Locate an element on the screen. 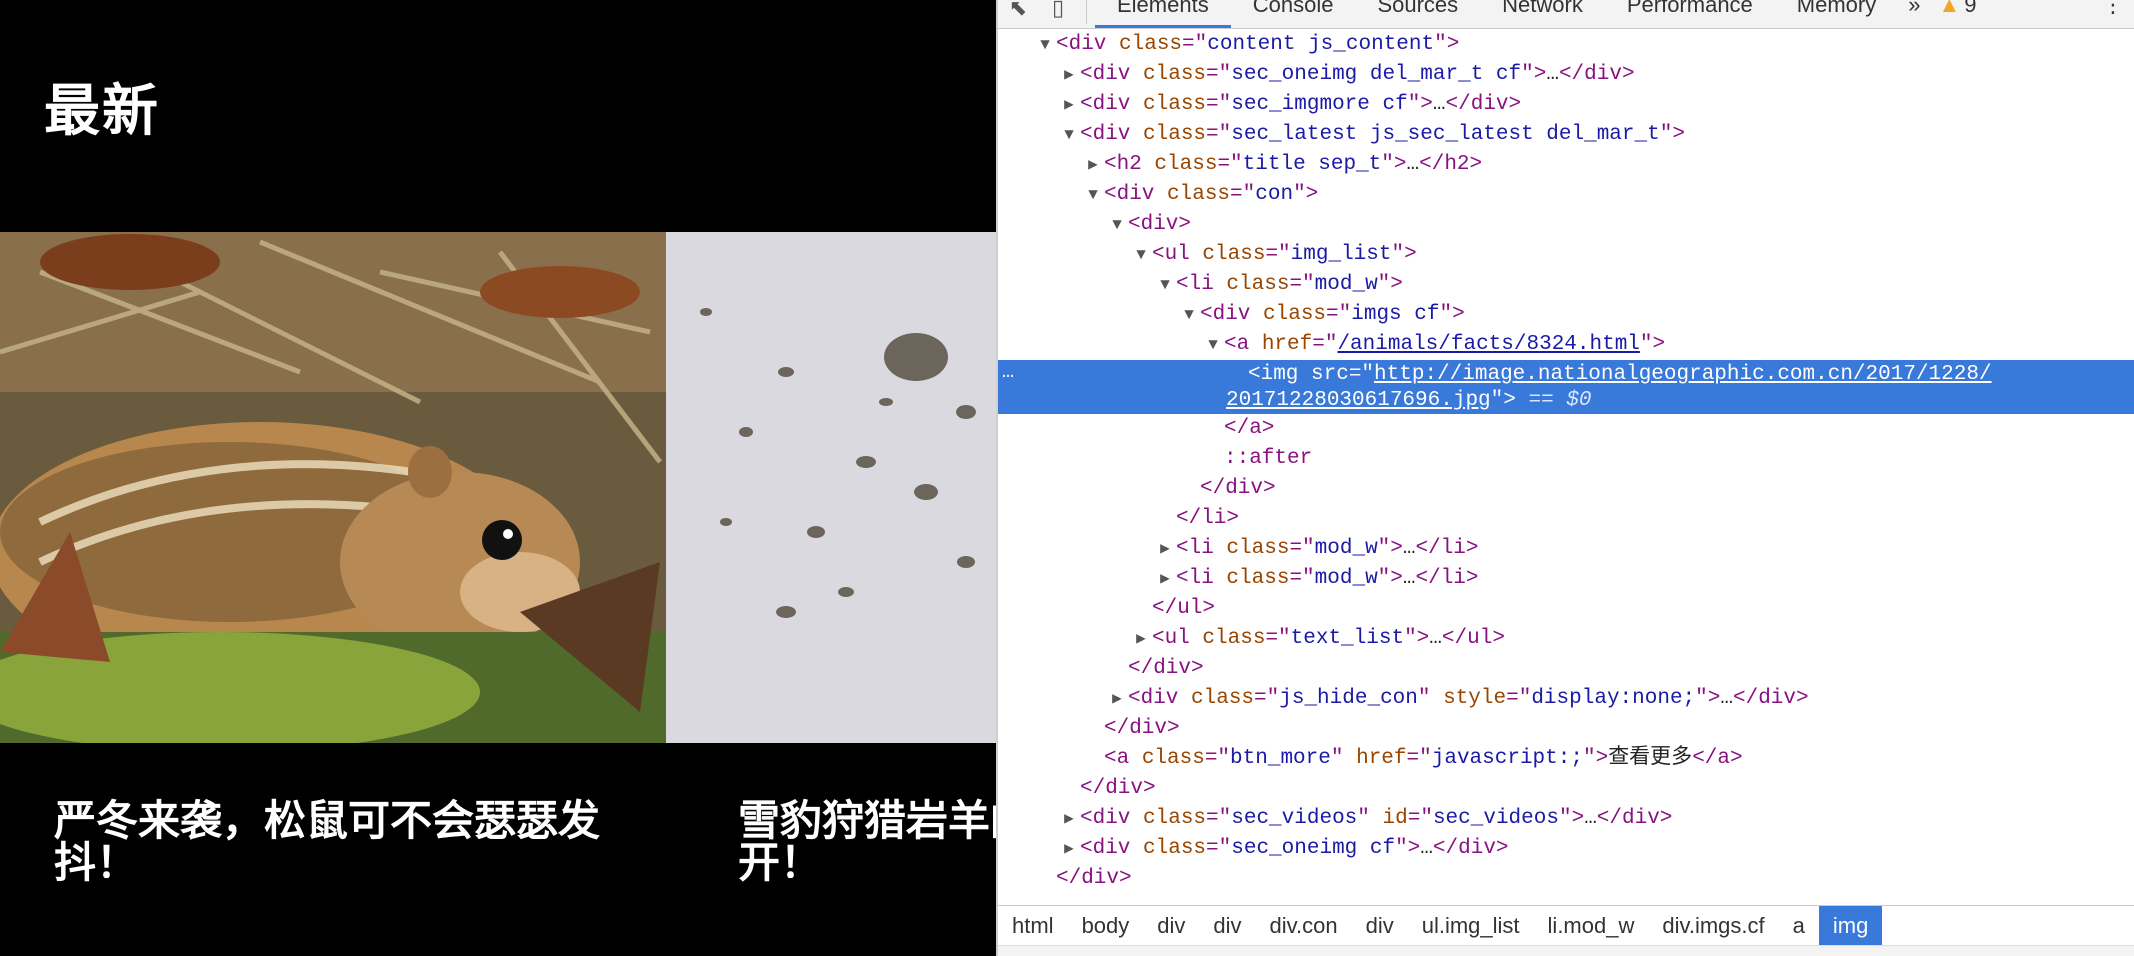 This screenshot has width=2134, height=956. dom-node: ▶ <div class="sec_oneimg cf">…</div> is located at coordinates (1566, 849).